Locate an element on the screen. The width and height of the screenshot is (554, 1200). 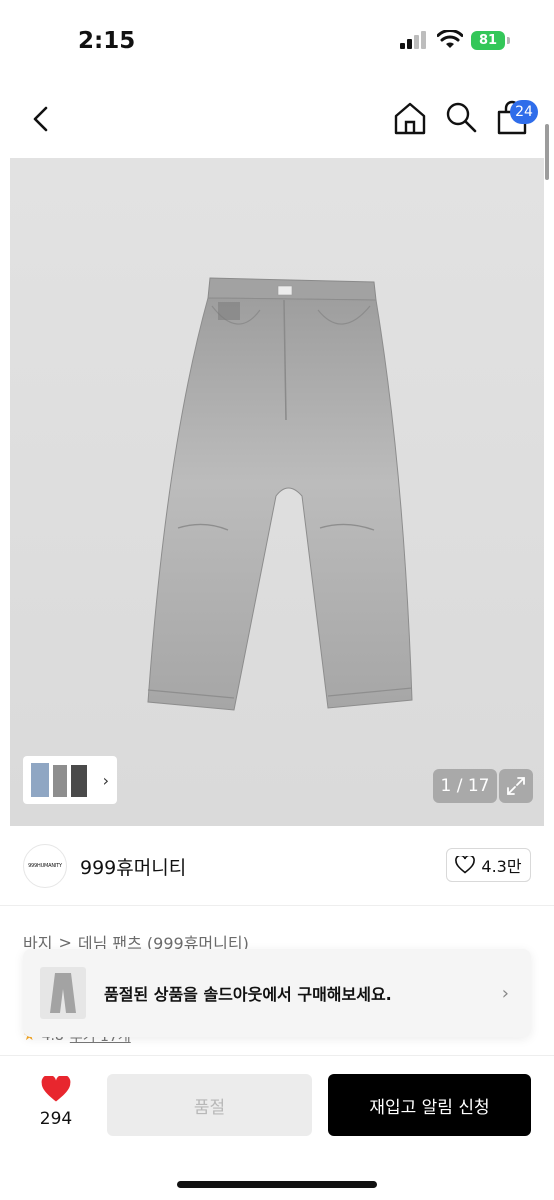
home-indicator is located at coordinates (277, 1184).